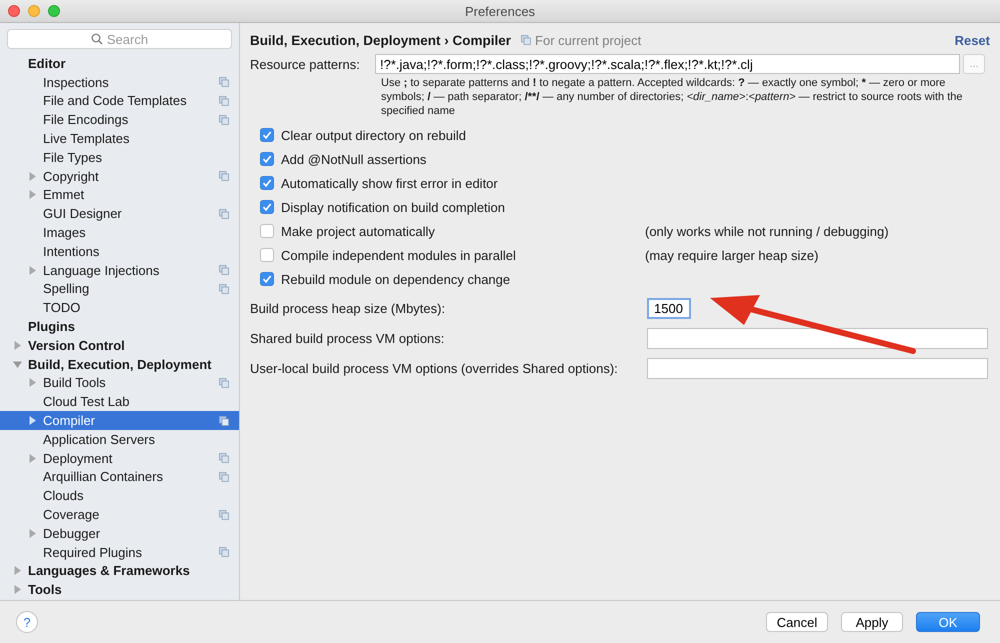  Describe the element at coordinates (119, 439) in the screenshot. I see `tree-item: Application Servers` at that location.